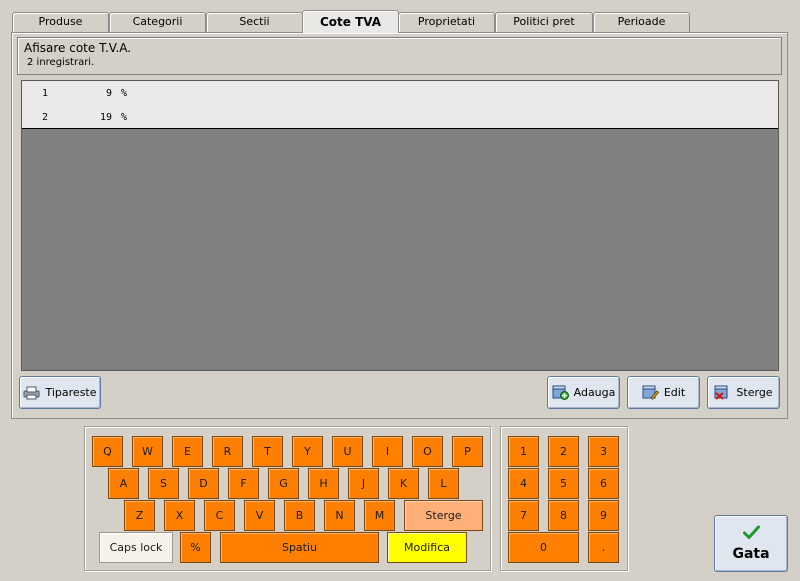 The image size is (800, 581). I want to click on page-title: Afisare cote T.V.A., so click(78, 48).